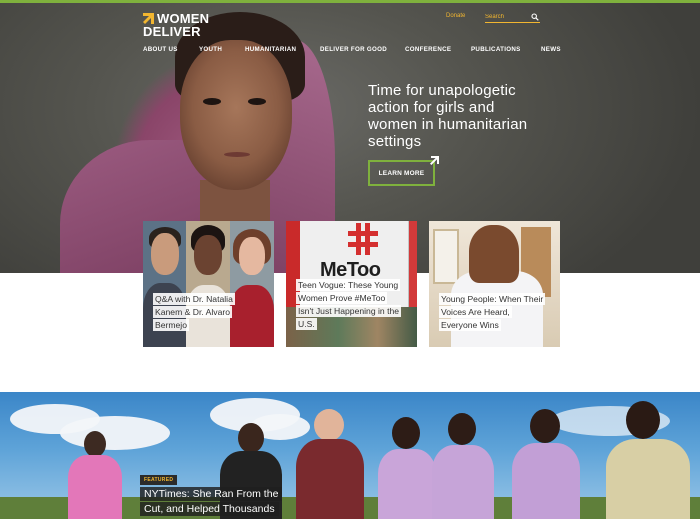  I want to click on logo: WOMEN DELIVER, so click(183, 25).